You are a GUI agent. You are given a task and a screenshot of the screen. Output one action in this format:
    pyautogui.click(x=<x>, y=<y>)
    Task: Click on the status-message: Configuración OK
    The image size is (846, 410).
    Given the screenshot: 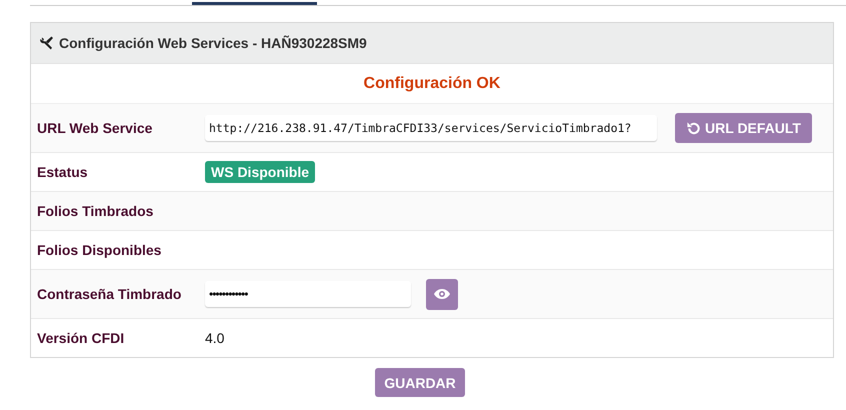 What is the action you would take?
    pyautogui.click(x=432, y=83)
    